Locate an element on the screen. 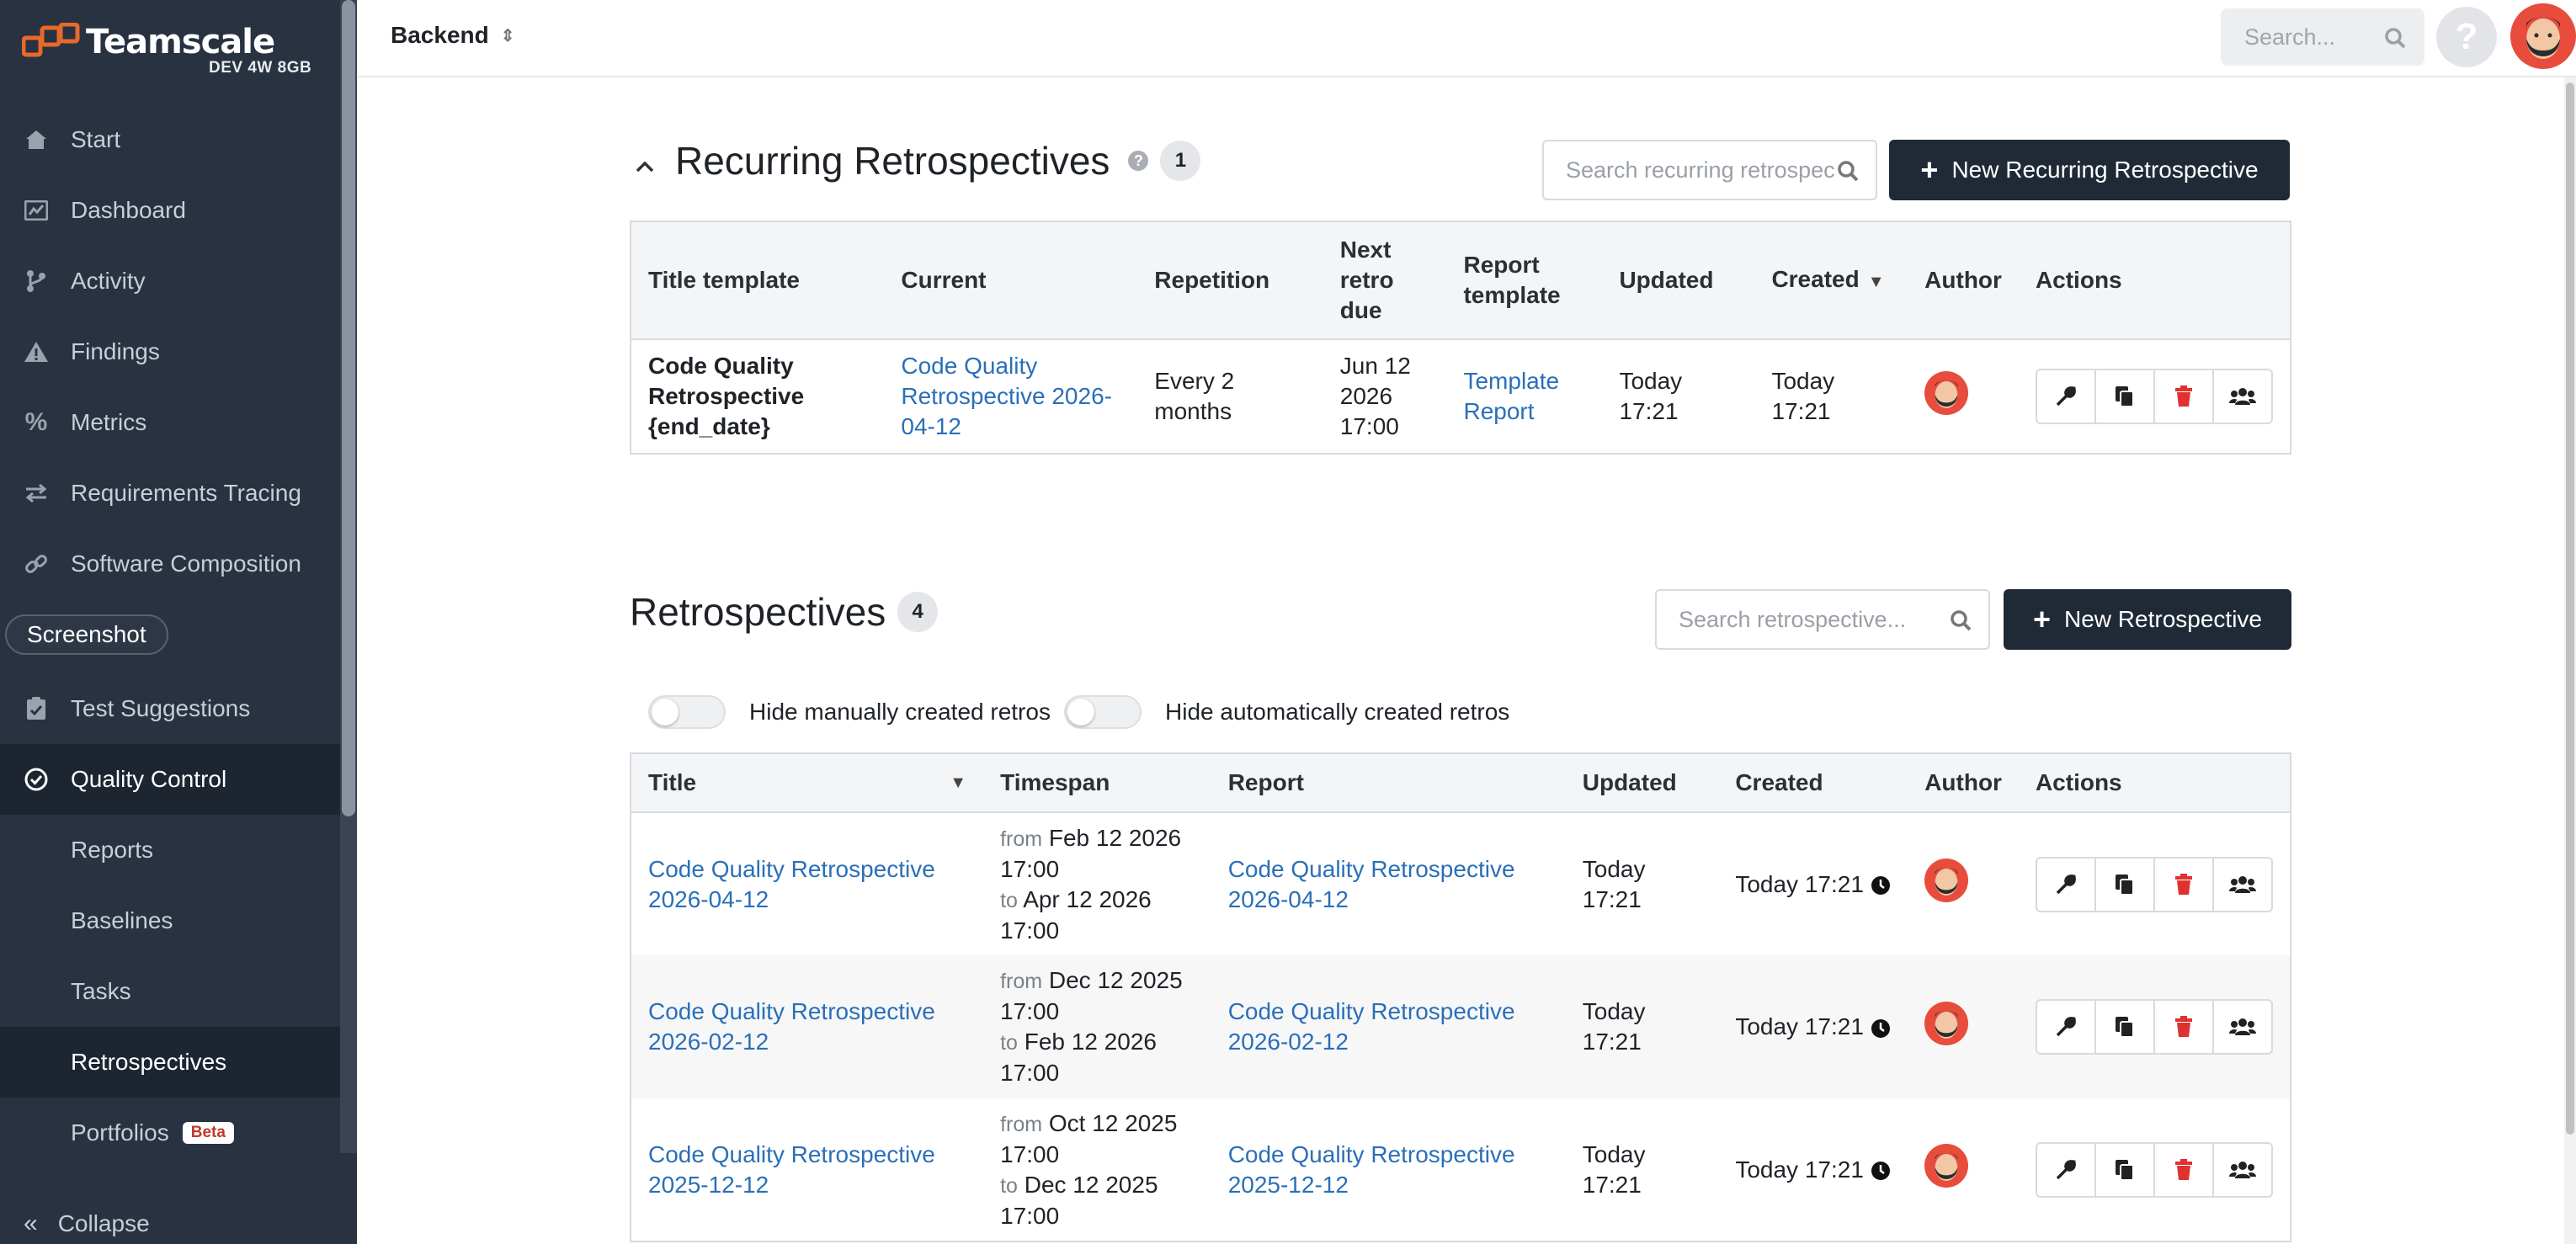 The height and width of the screenshot is (1244, 2576). retro-title-link: Code Quality Retrospective 2026-04-12 is located at coordinates (791, 884).